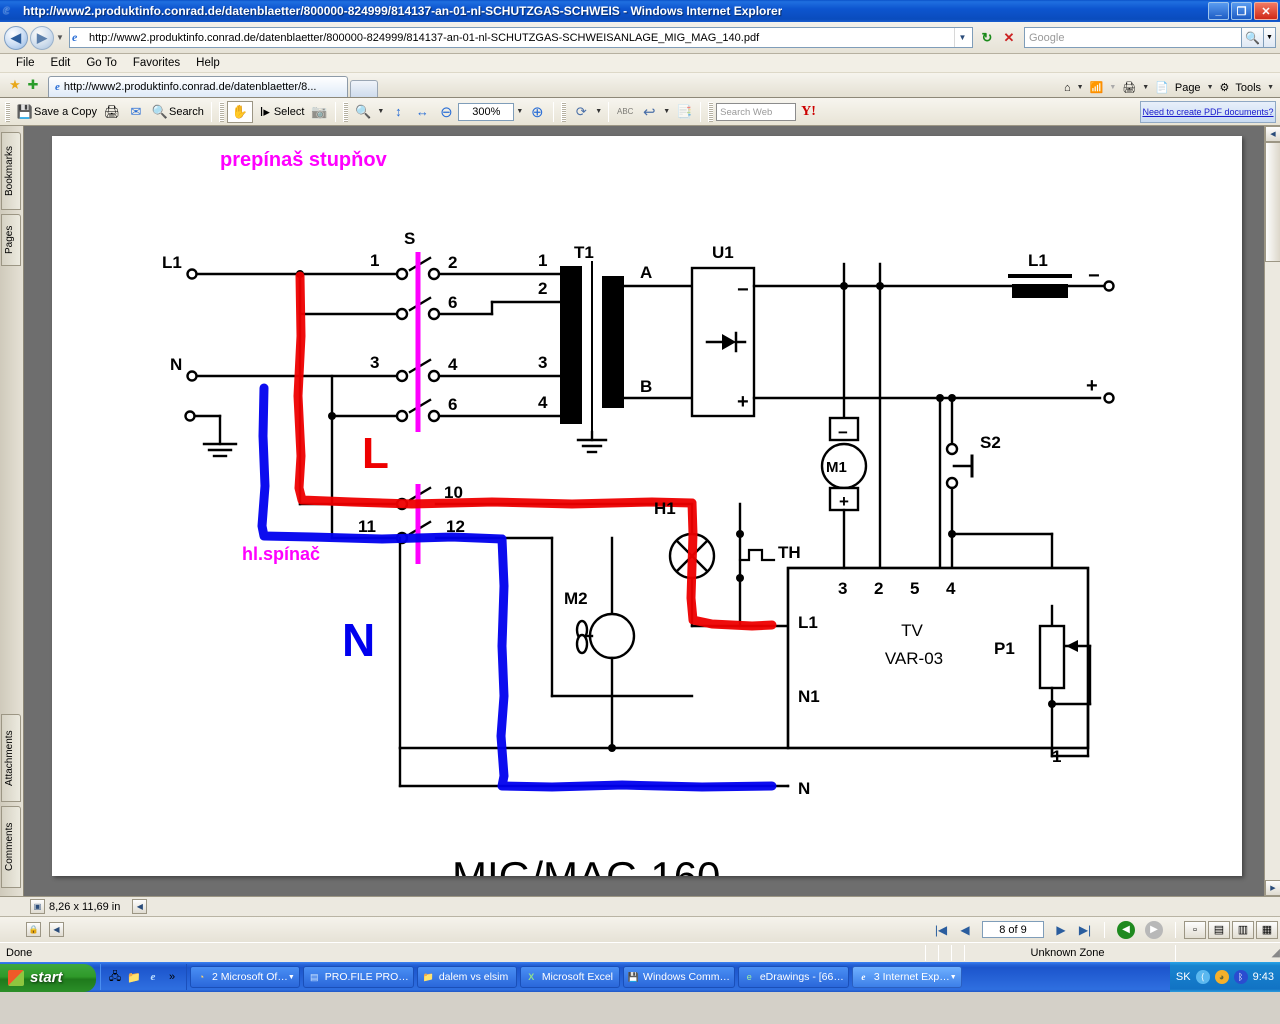 The width and height of the screenshot is (1280, 1024). I want to click on recent-pages-dropdown-icon: ▼, so click(60, 37).